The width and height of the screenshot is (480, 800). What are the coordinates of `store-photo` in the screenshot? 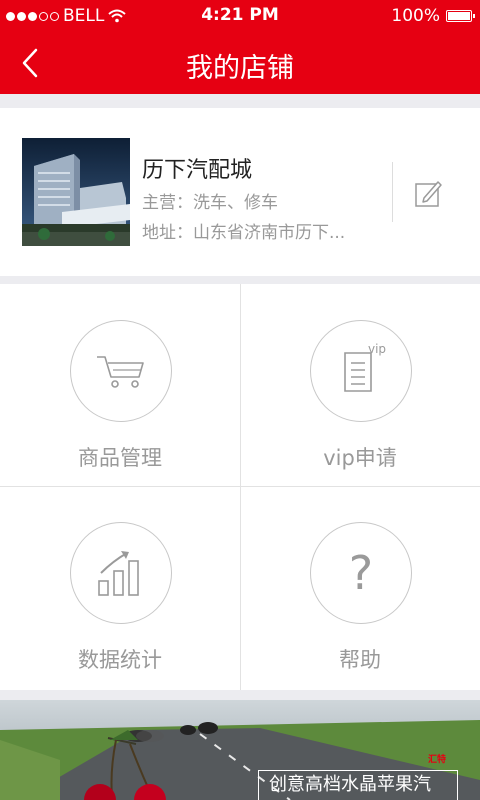 It's located at (76, 192).